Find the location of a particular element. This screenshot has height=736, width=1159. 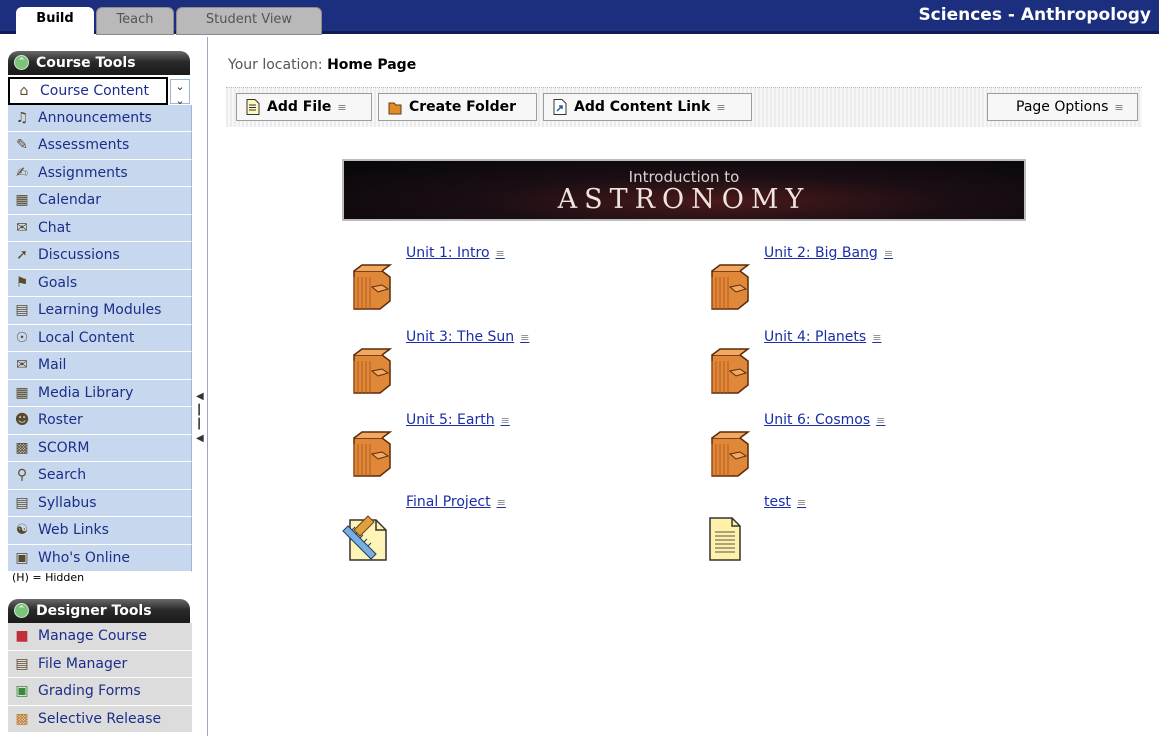

course-tools-header: ⌃ Course Tools is located at coordinates (99, 63).